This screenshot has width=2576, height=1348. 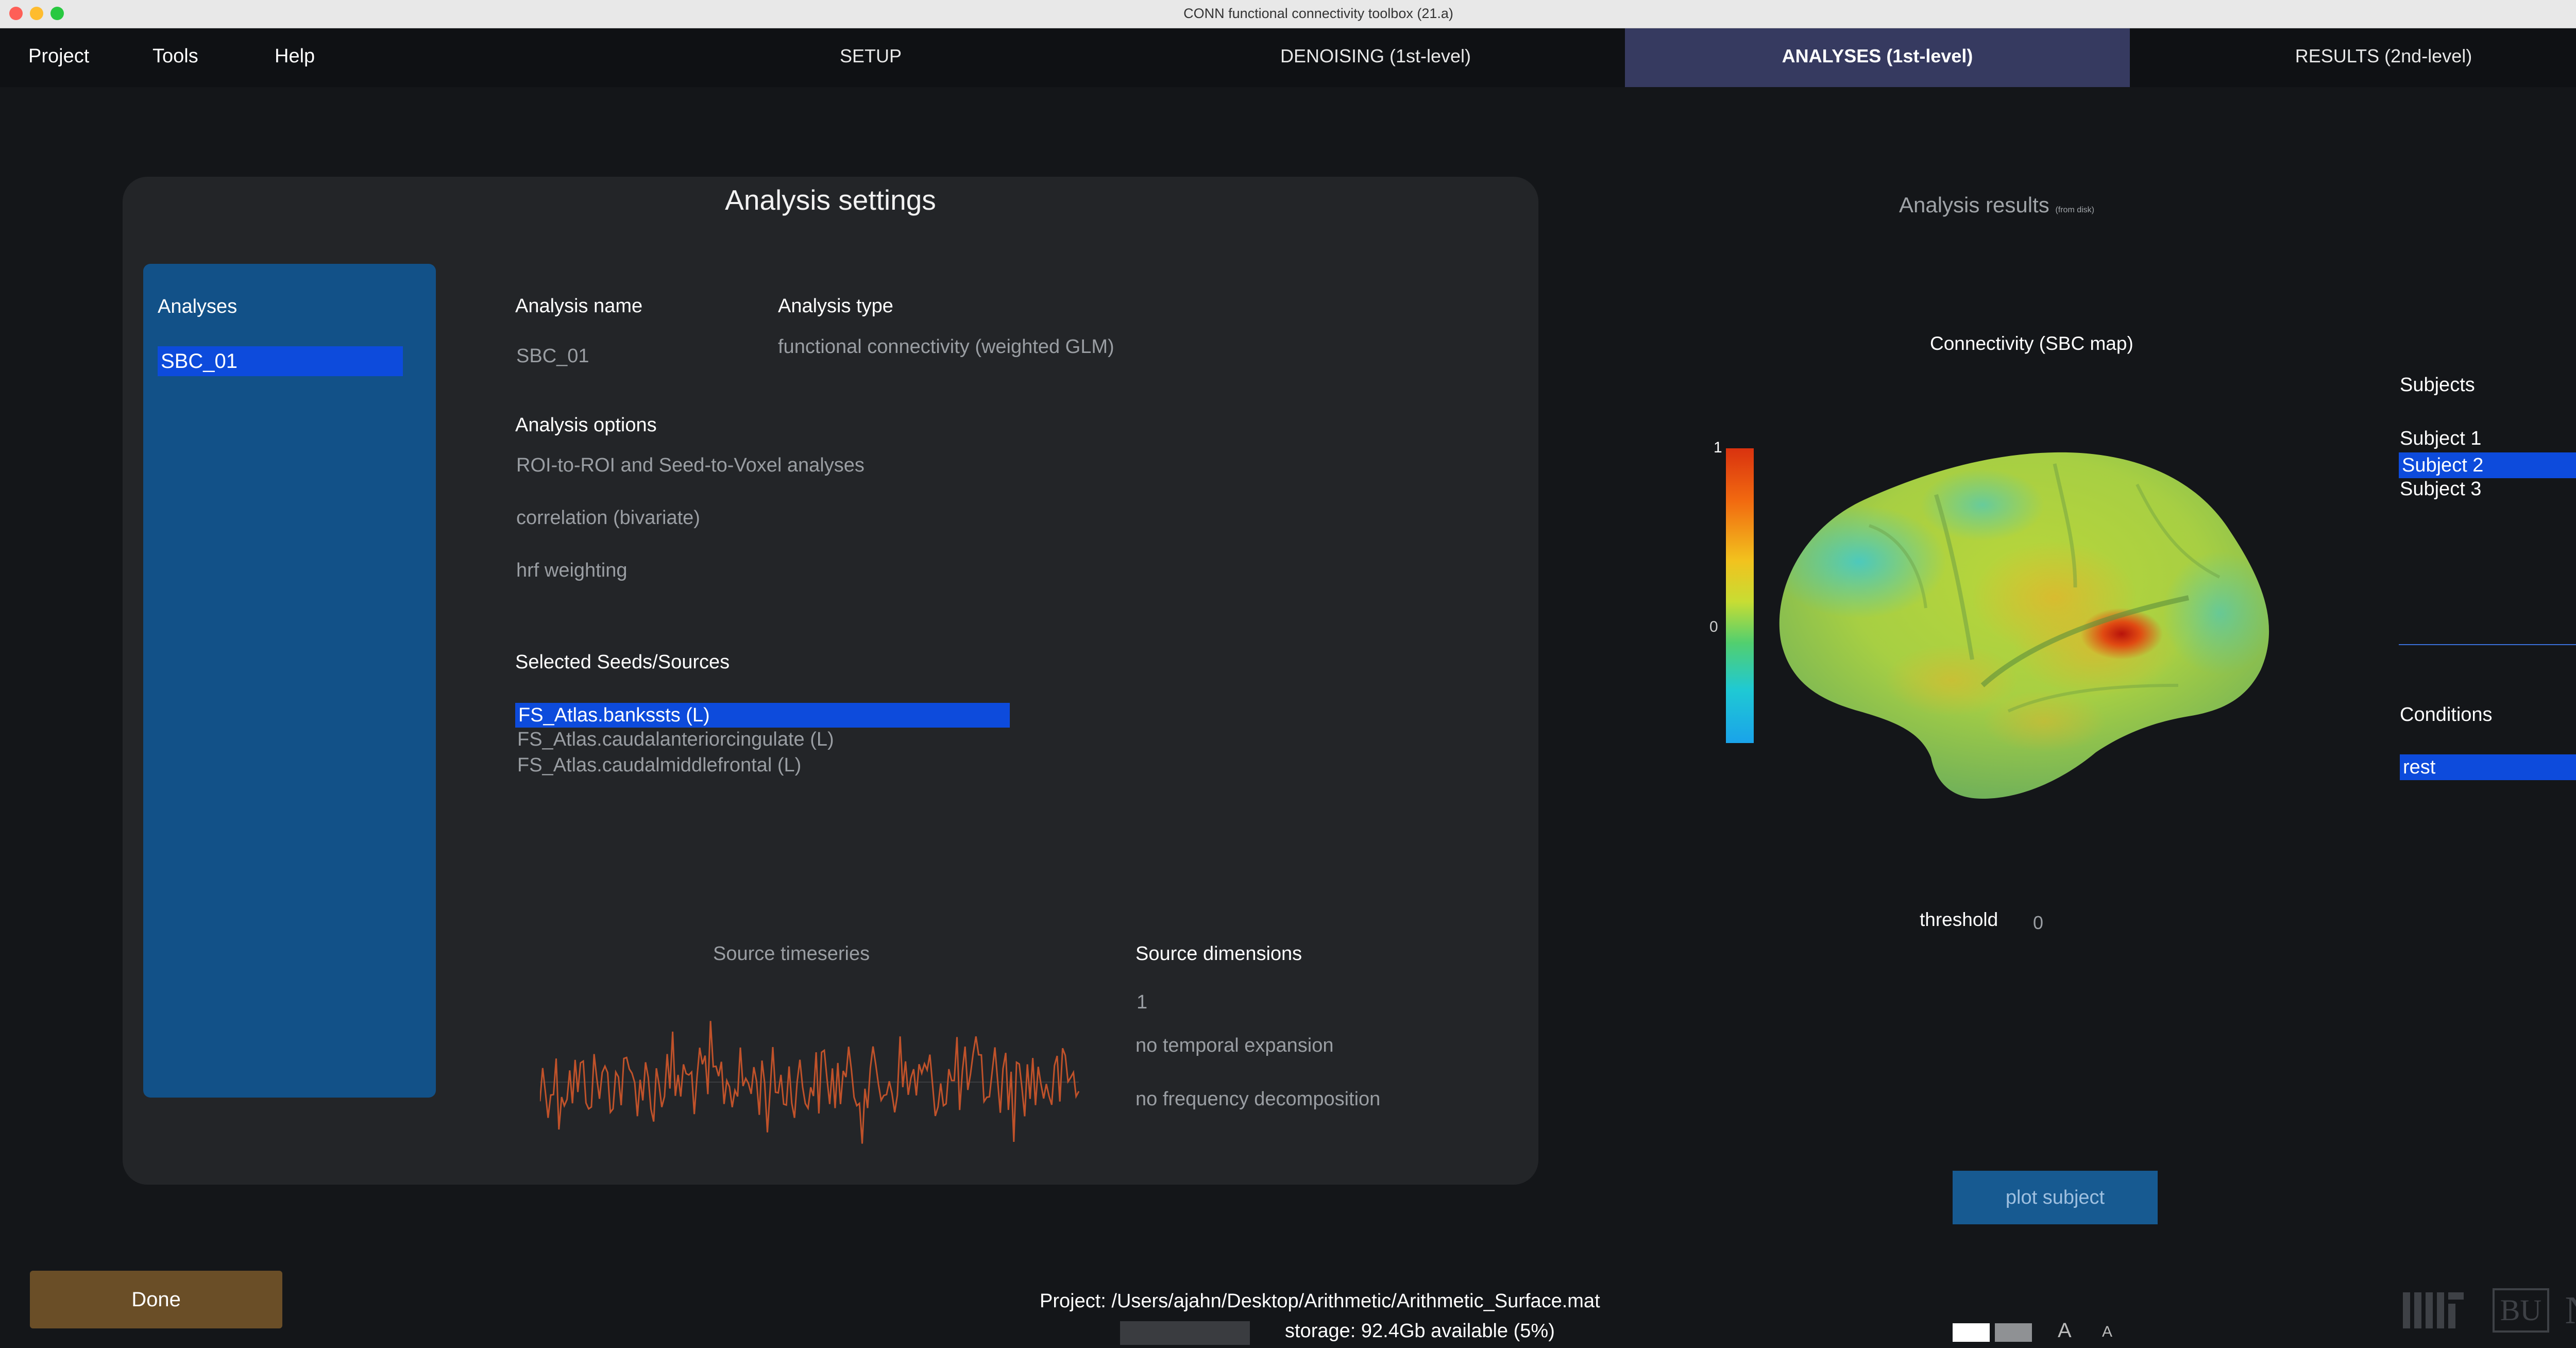 I want to click on analysis-options-label: Analysis options, so click(x=586, y=425).